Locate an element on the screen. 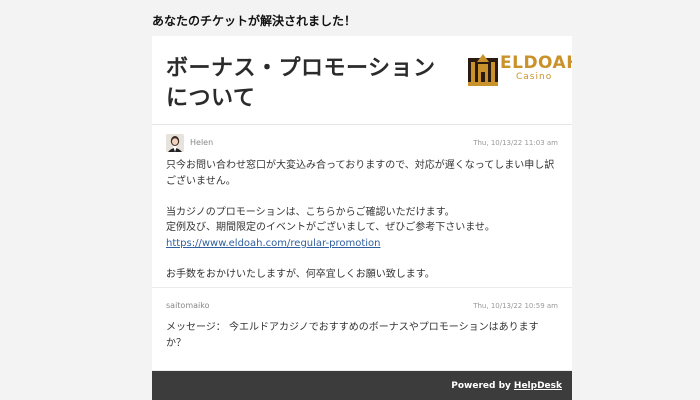  powered-by-label: Powered by is located at coordinates (481, 386).